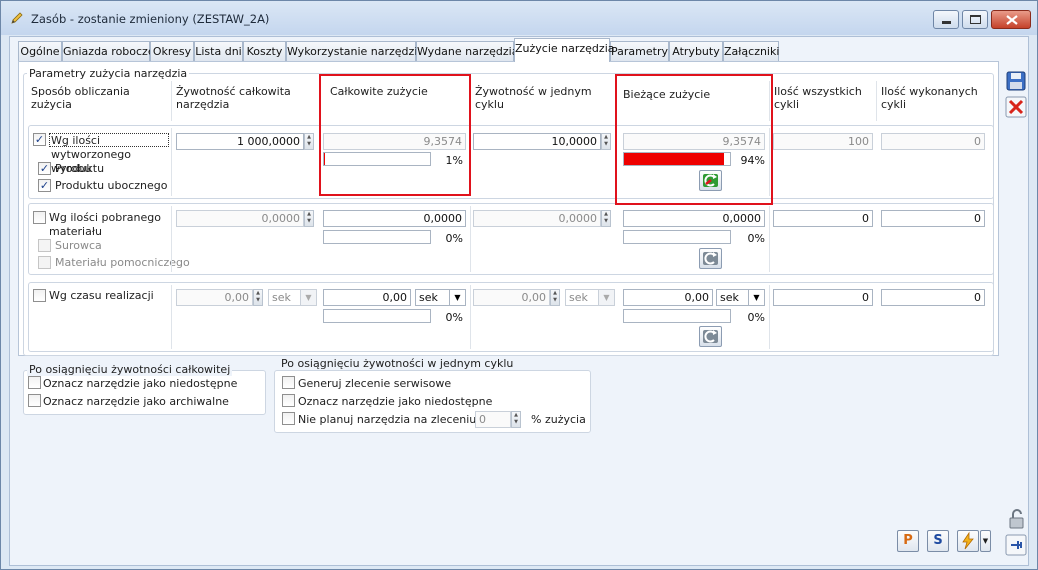 The height and width of the screenshot is (570, 1038). What do you see at coordinates (694, 218) in the screenshot?
I see `current-wear-value-2: 0,0000` at bounding box center [694, 218].